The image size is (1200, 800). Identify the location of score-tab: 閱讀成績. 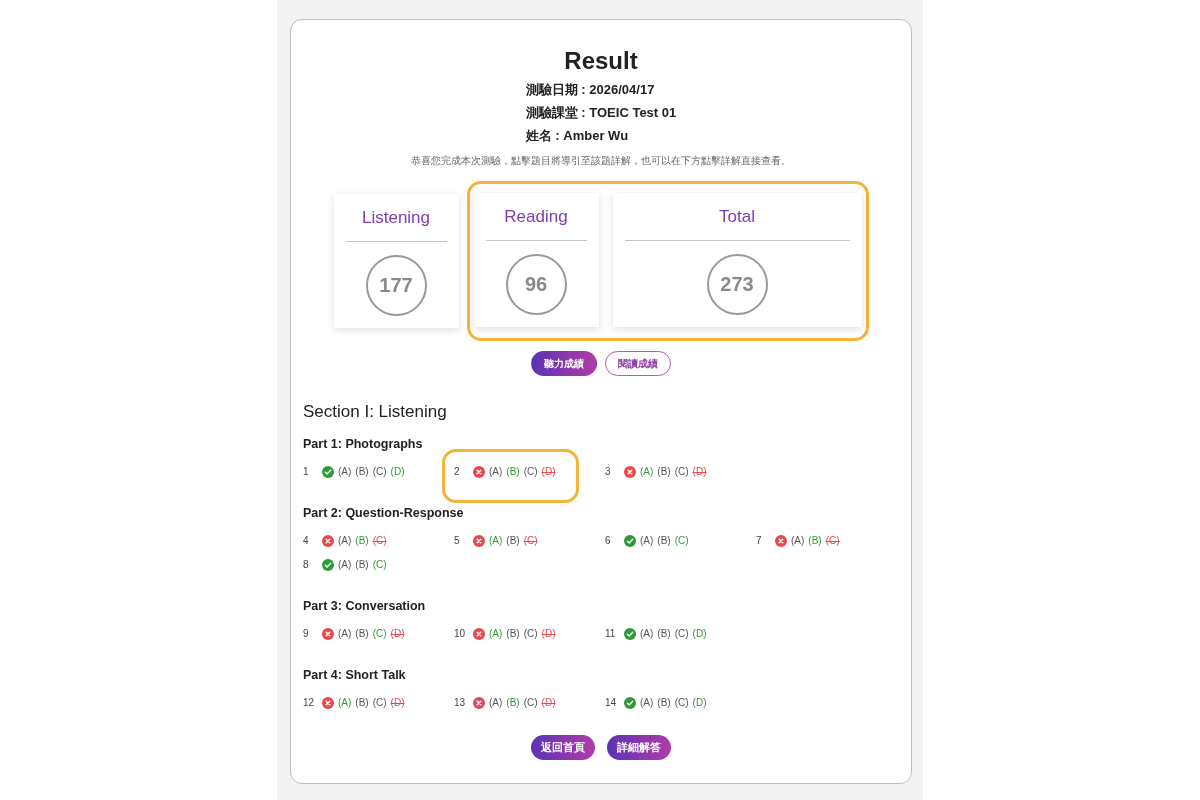
(638, 363).